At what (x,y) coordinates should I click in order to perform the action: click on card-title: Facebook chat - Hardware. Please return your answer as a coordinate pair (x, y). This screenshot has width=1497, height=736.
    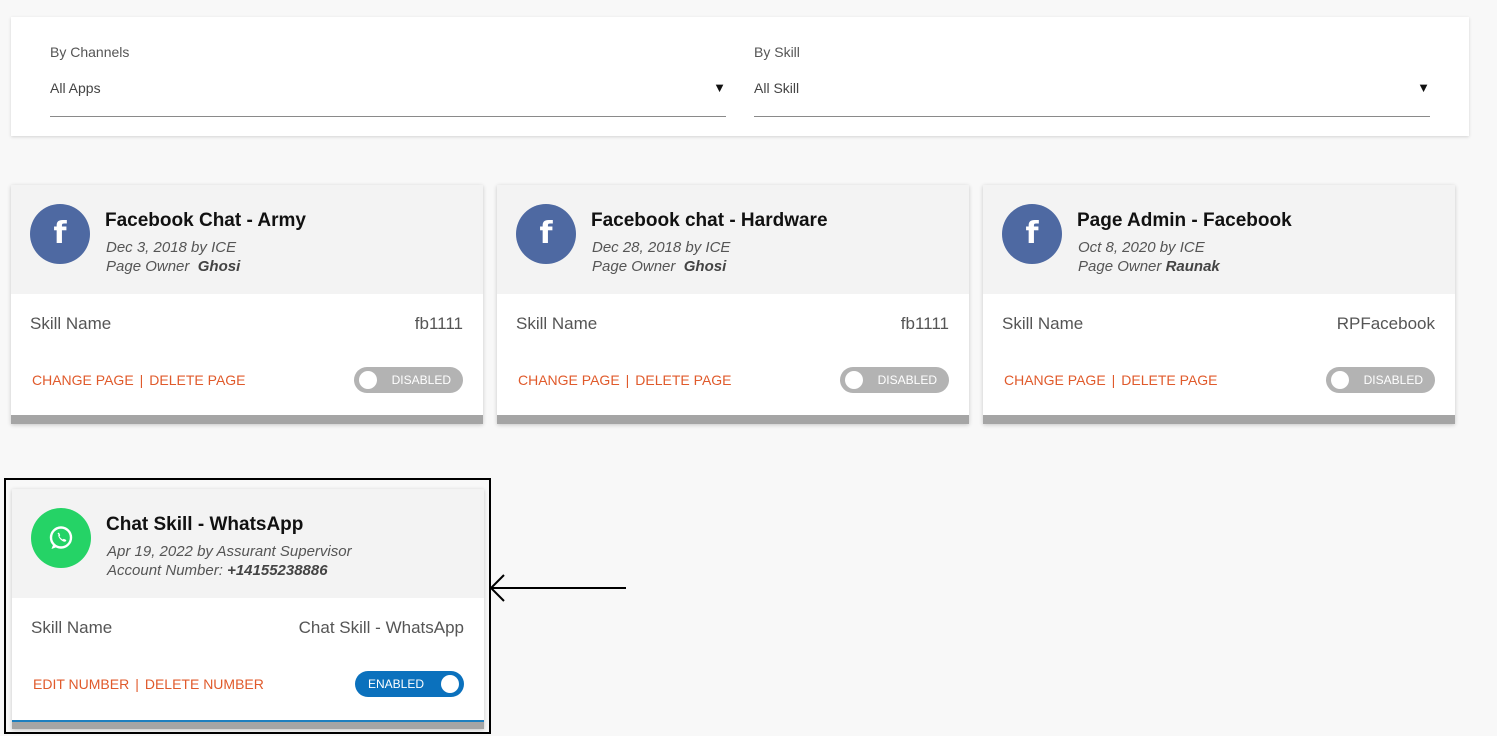
    Looking at the image, I should click on (709, 220).